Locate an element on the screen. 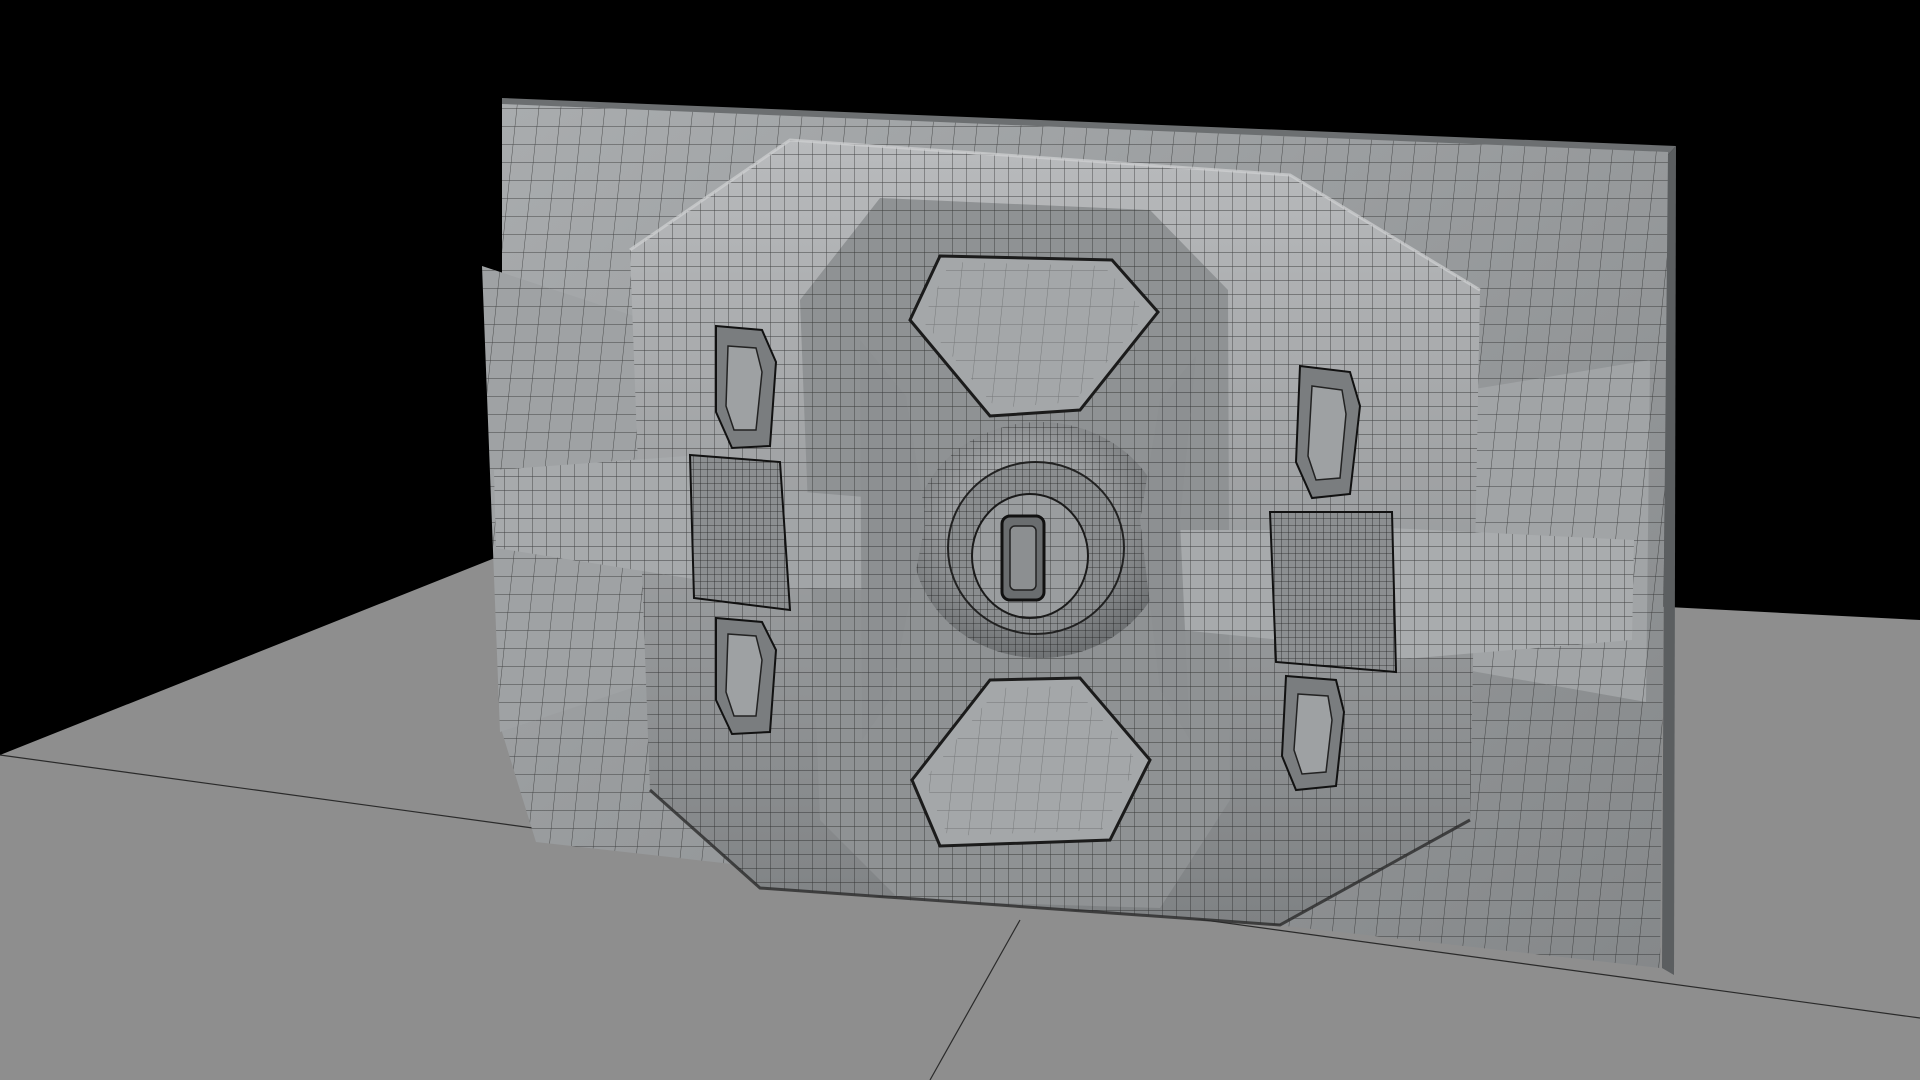 This screenshot has height=1080, width=1920. left-upper-vent-inner is located at coordinates (744, 388).